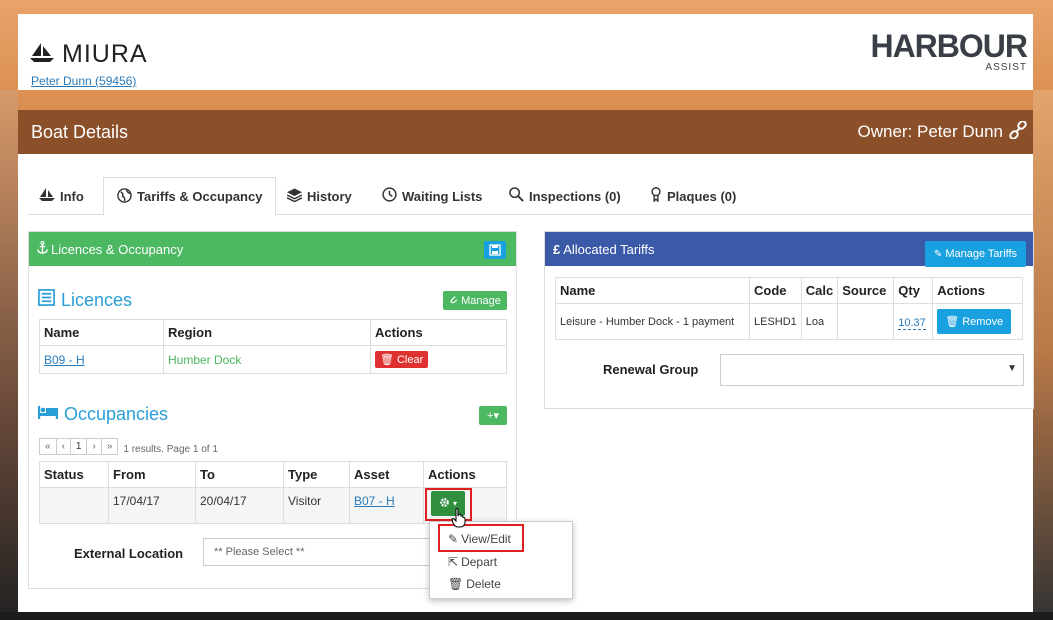 Image resolution: width=1053 pixels, height=620 pixels. What do you see at coordinates (656, 196) in the screenshot?
I see `award-icon` at bounding box center [656, 196].